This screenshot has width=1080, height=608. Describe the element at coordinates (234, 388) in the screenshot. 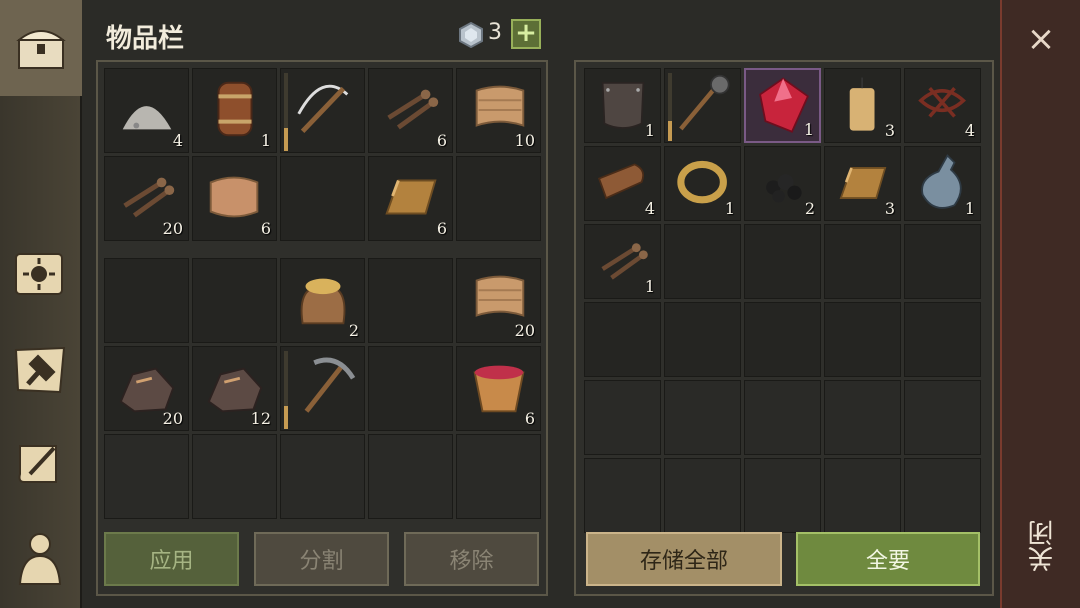

I see `inventory-slot: 12` at that location.